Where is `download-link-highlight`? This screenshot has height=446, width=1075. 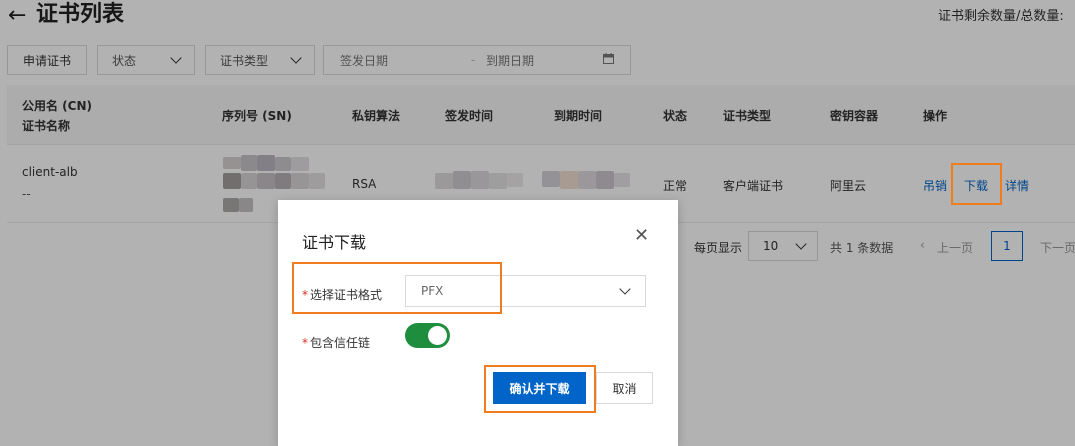 download-link-highlight is located at coordinates (976, 184).